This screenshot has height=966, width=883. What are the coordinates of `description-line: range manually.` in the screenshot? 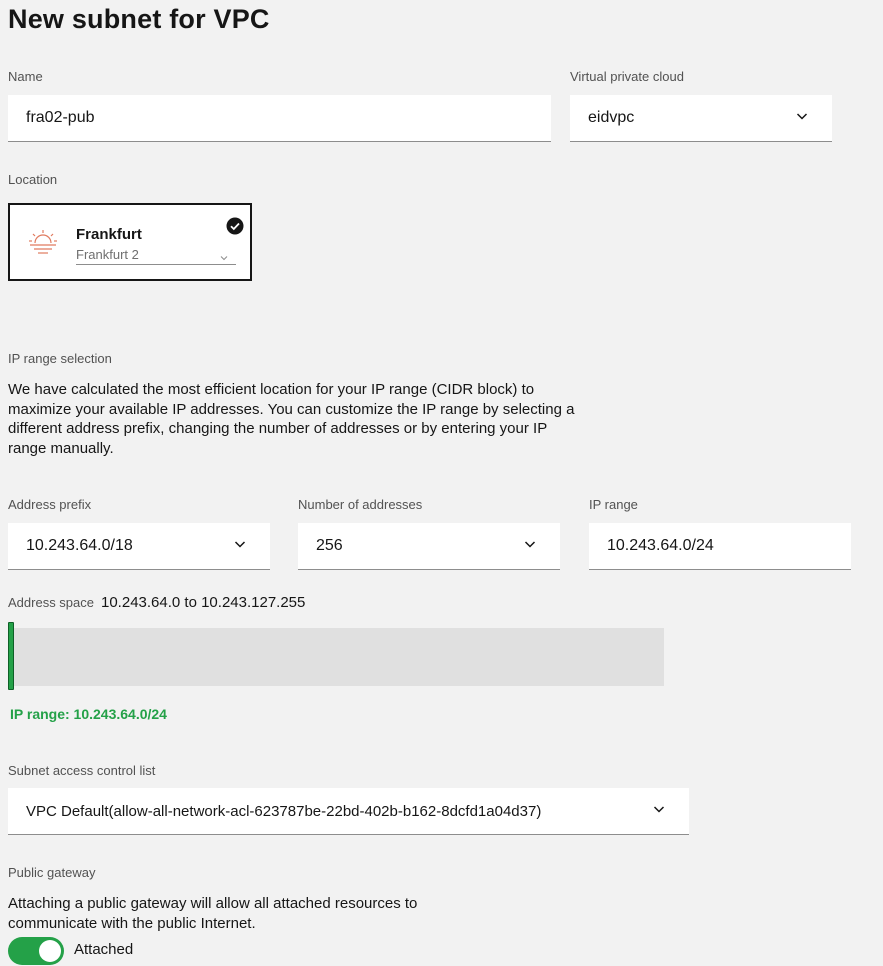 It's located at (61, 448).